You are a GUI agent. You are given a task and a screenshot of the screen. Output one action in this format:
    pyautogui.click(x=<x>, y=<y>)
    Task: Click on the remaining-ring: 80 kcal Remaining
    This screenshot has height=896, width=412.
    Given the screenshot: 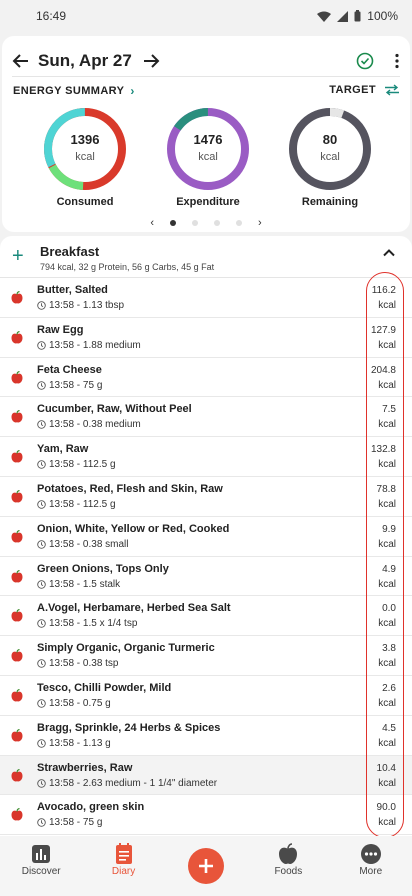 What is the action you would take?
    pyautogui.click(x=330, y=156)
    